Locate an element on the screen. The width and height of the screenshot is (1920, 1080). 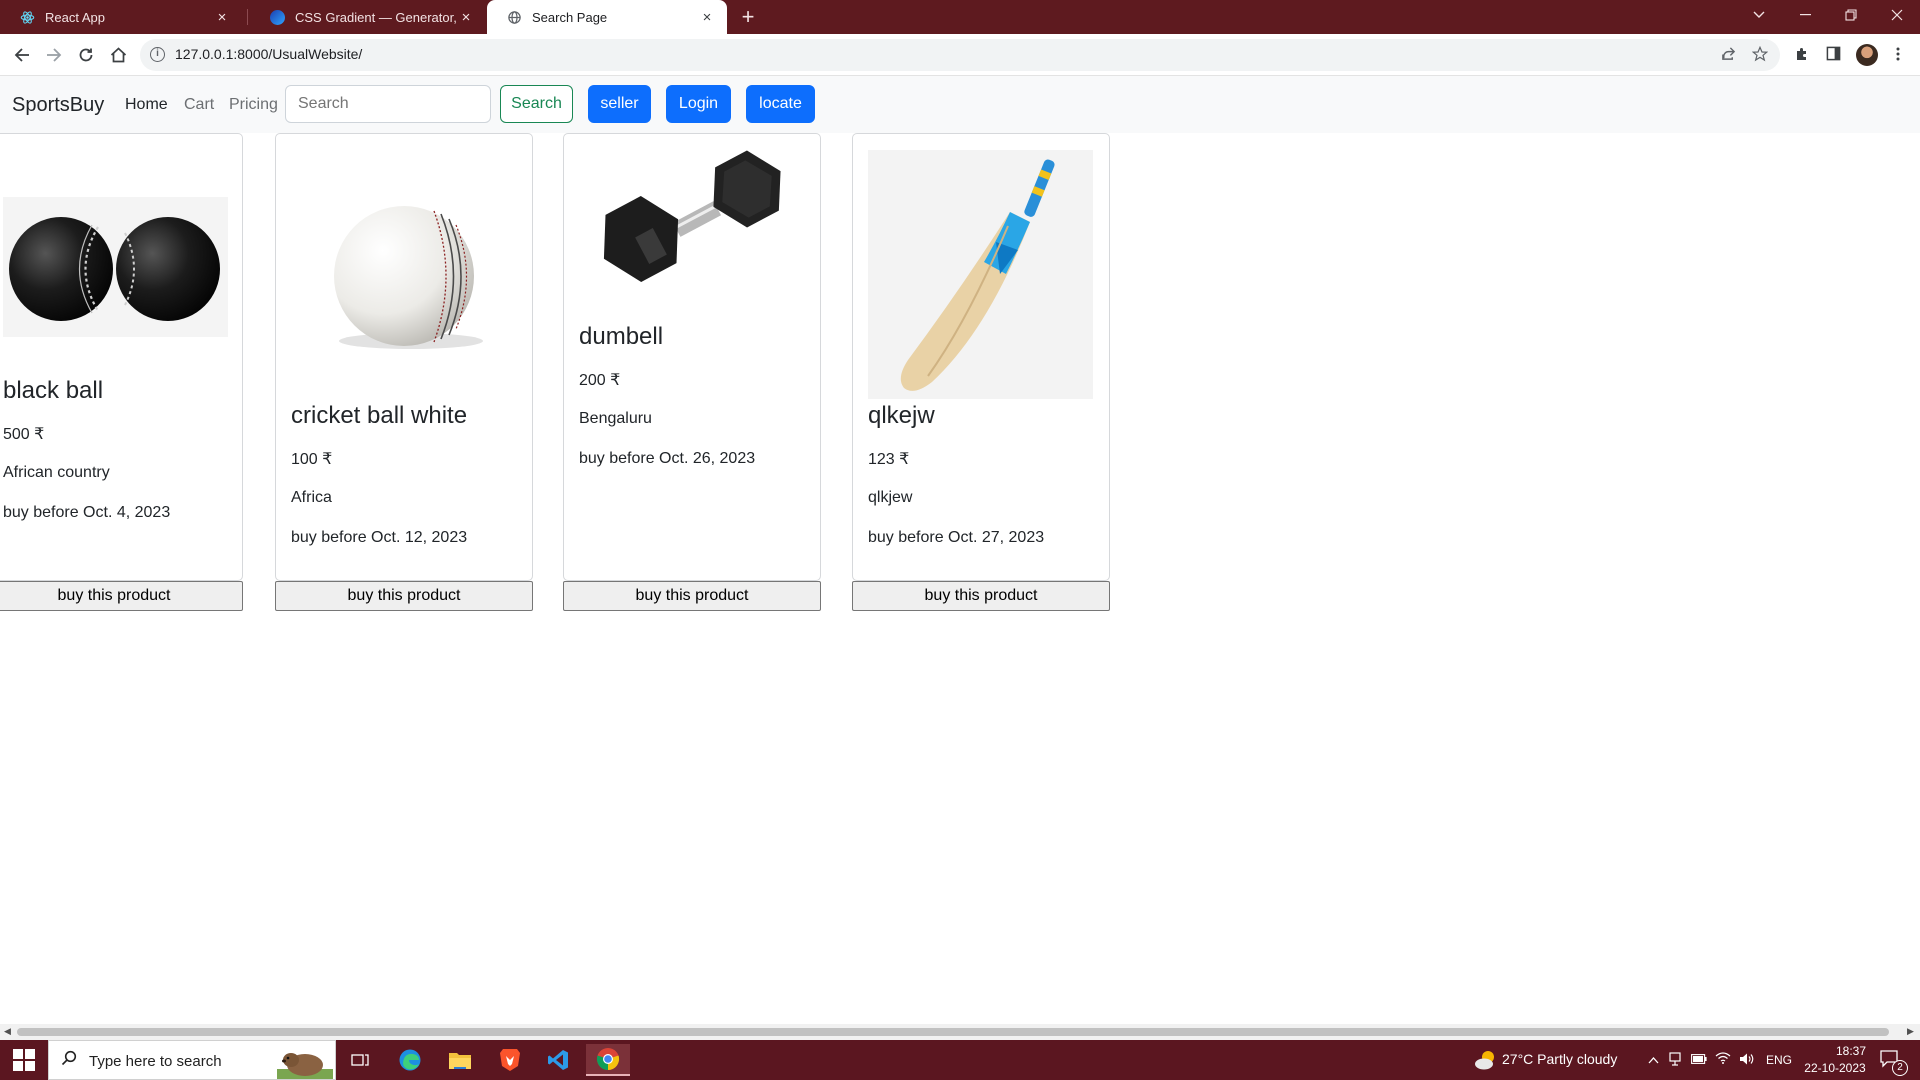
seller-button: seller is located at coordinates (619, 104).